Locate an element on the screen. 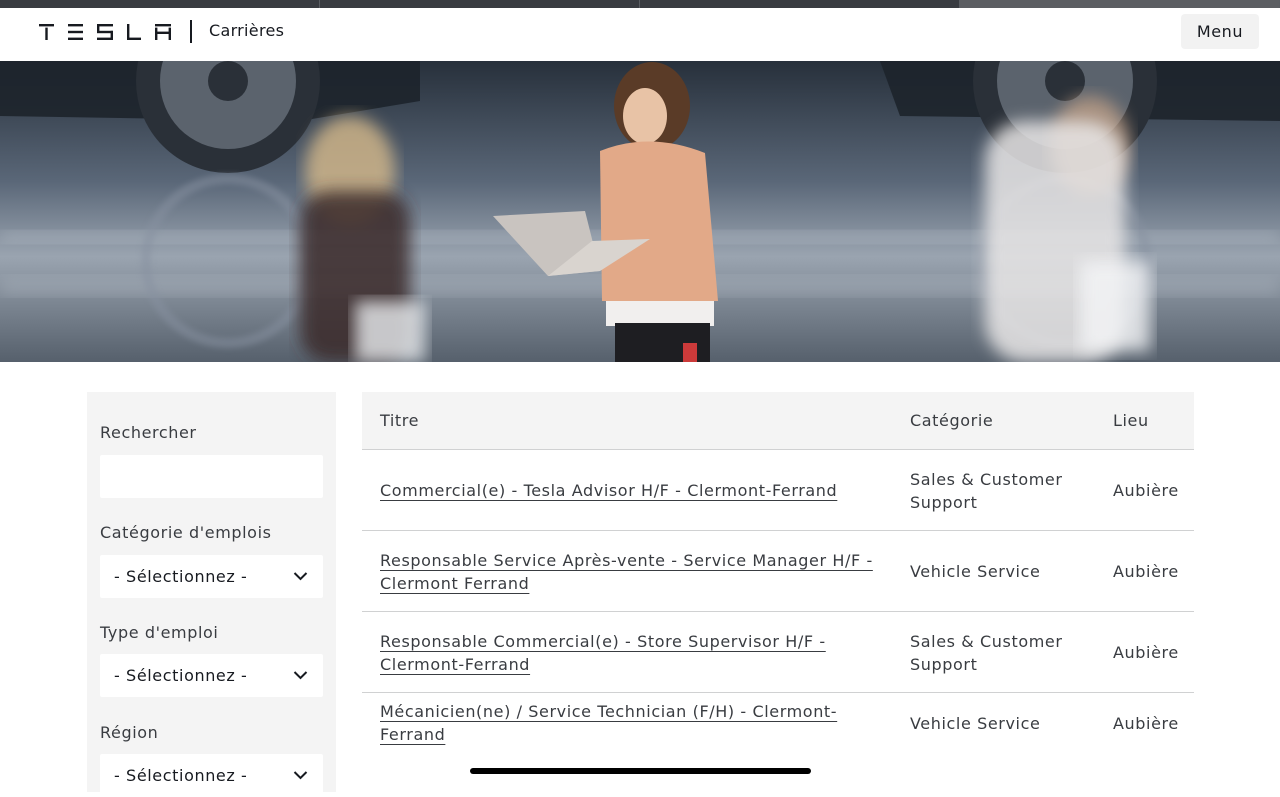  horizontal-scrollbar is located at coordinates (640, 771).